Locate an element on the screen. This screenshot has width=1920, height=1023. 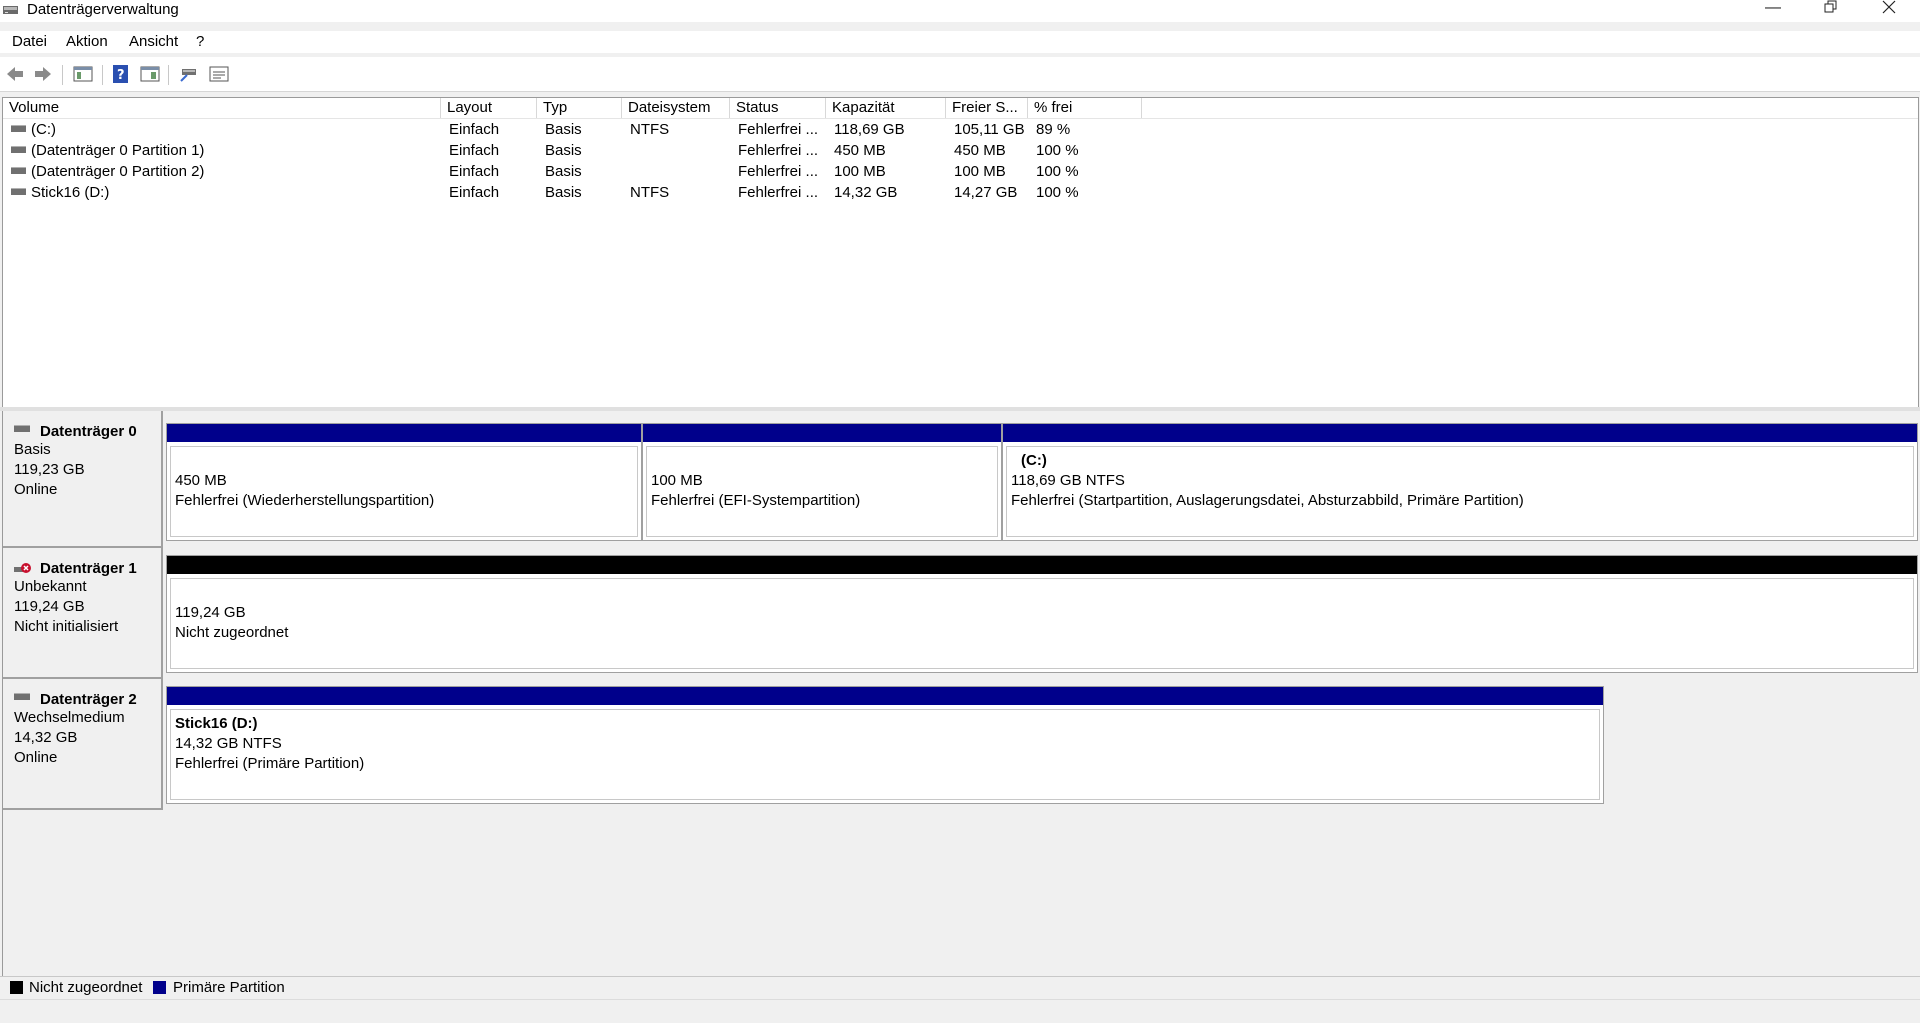
column-header-dateisystem: Dateisystem is located at coordinates (676, 108).